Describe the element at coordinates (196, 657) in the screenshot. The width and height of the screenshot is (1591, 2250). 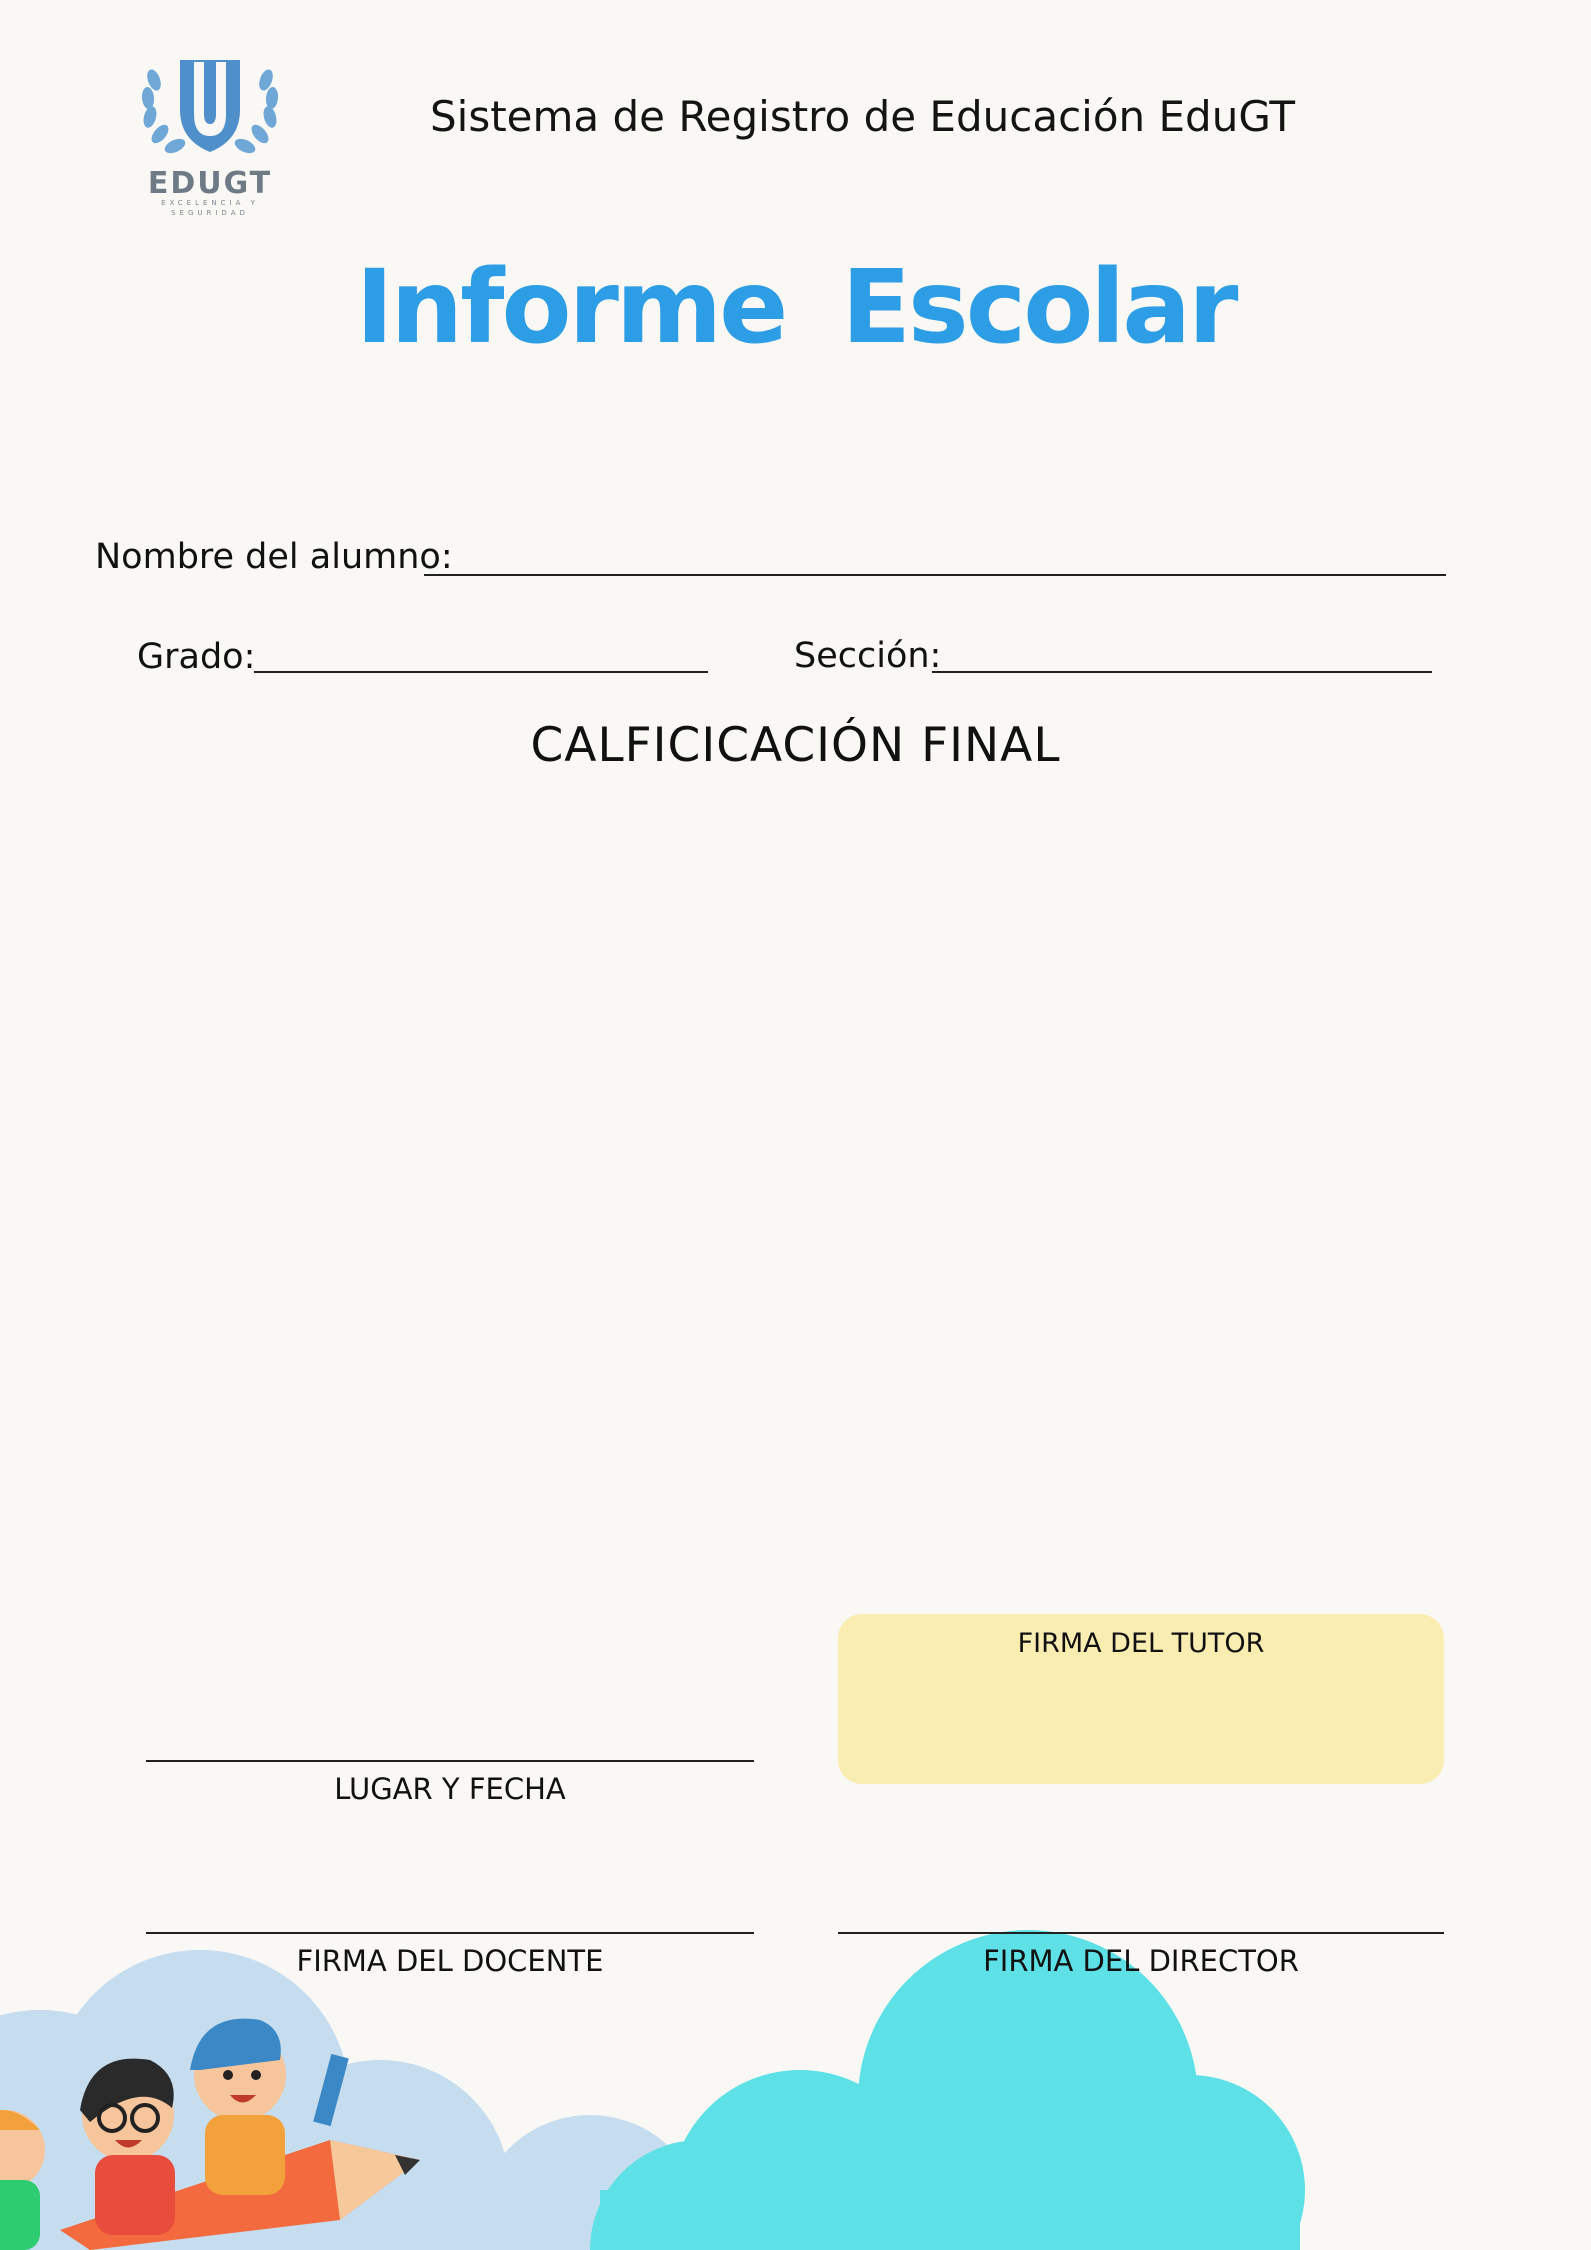
I see `grade-label: Grado:` at that location.